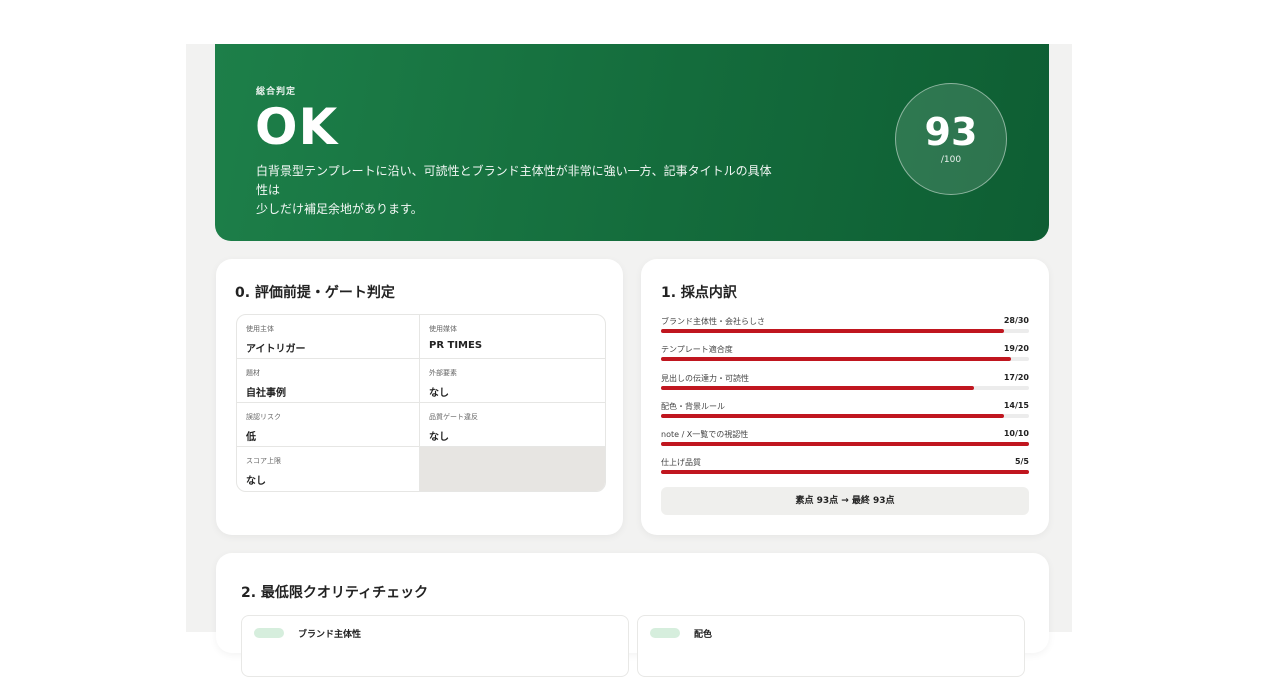  What do you see at coordinates (512, 425) in the screenshot?
I see `gate-cell: 品質ゲート違反 なし` at bounding box center [512, 425].